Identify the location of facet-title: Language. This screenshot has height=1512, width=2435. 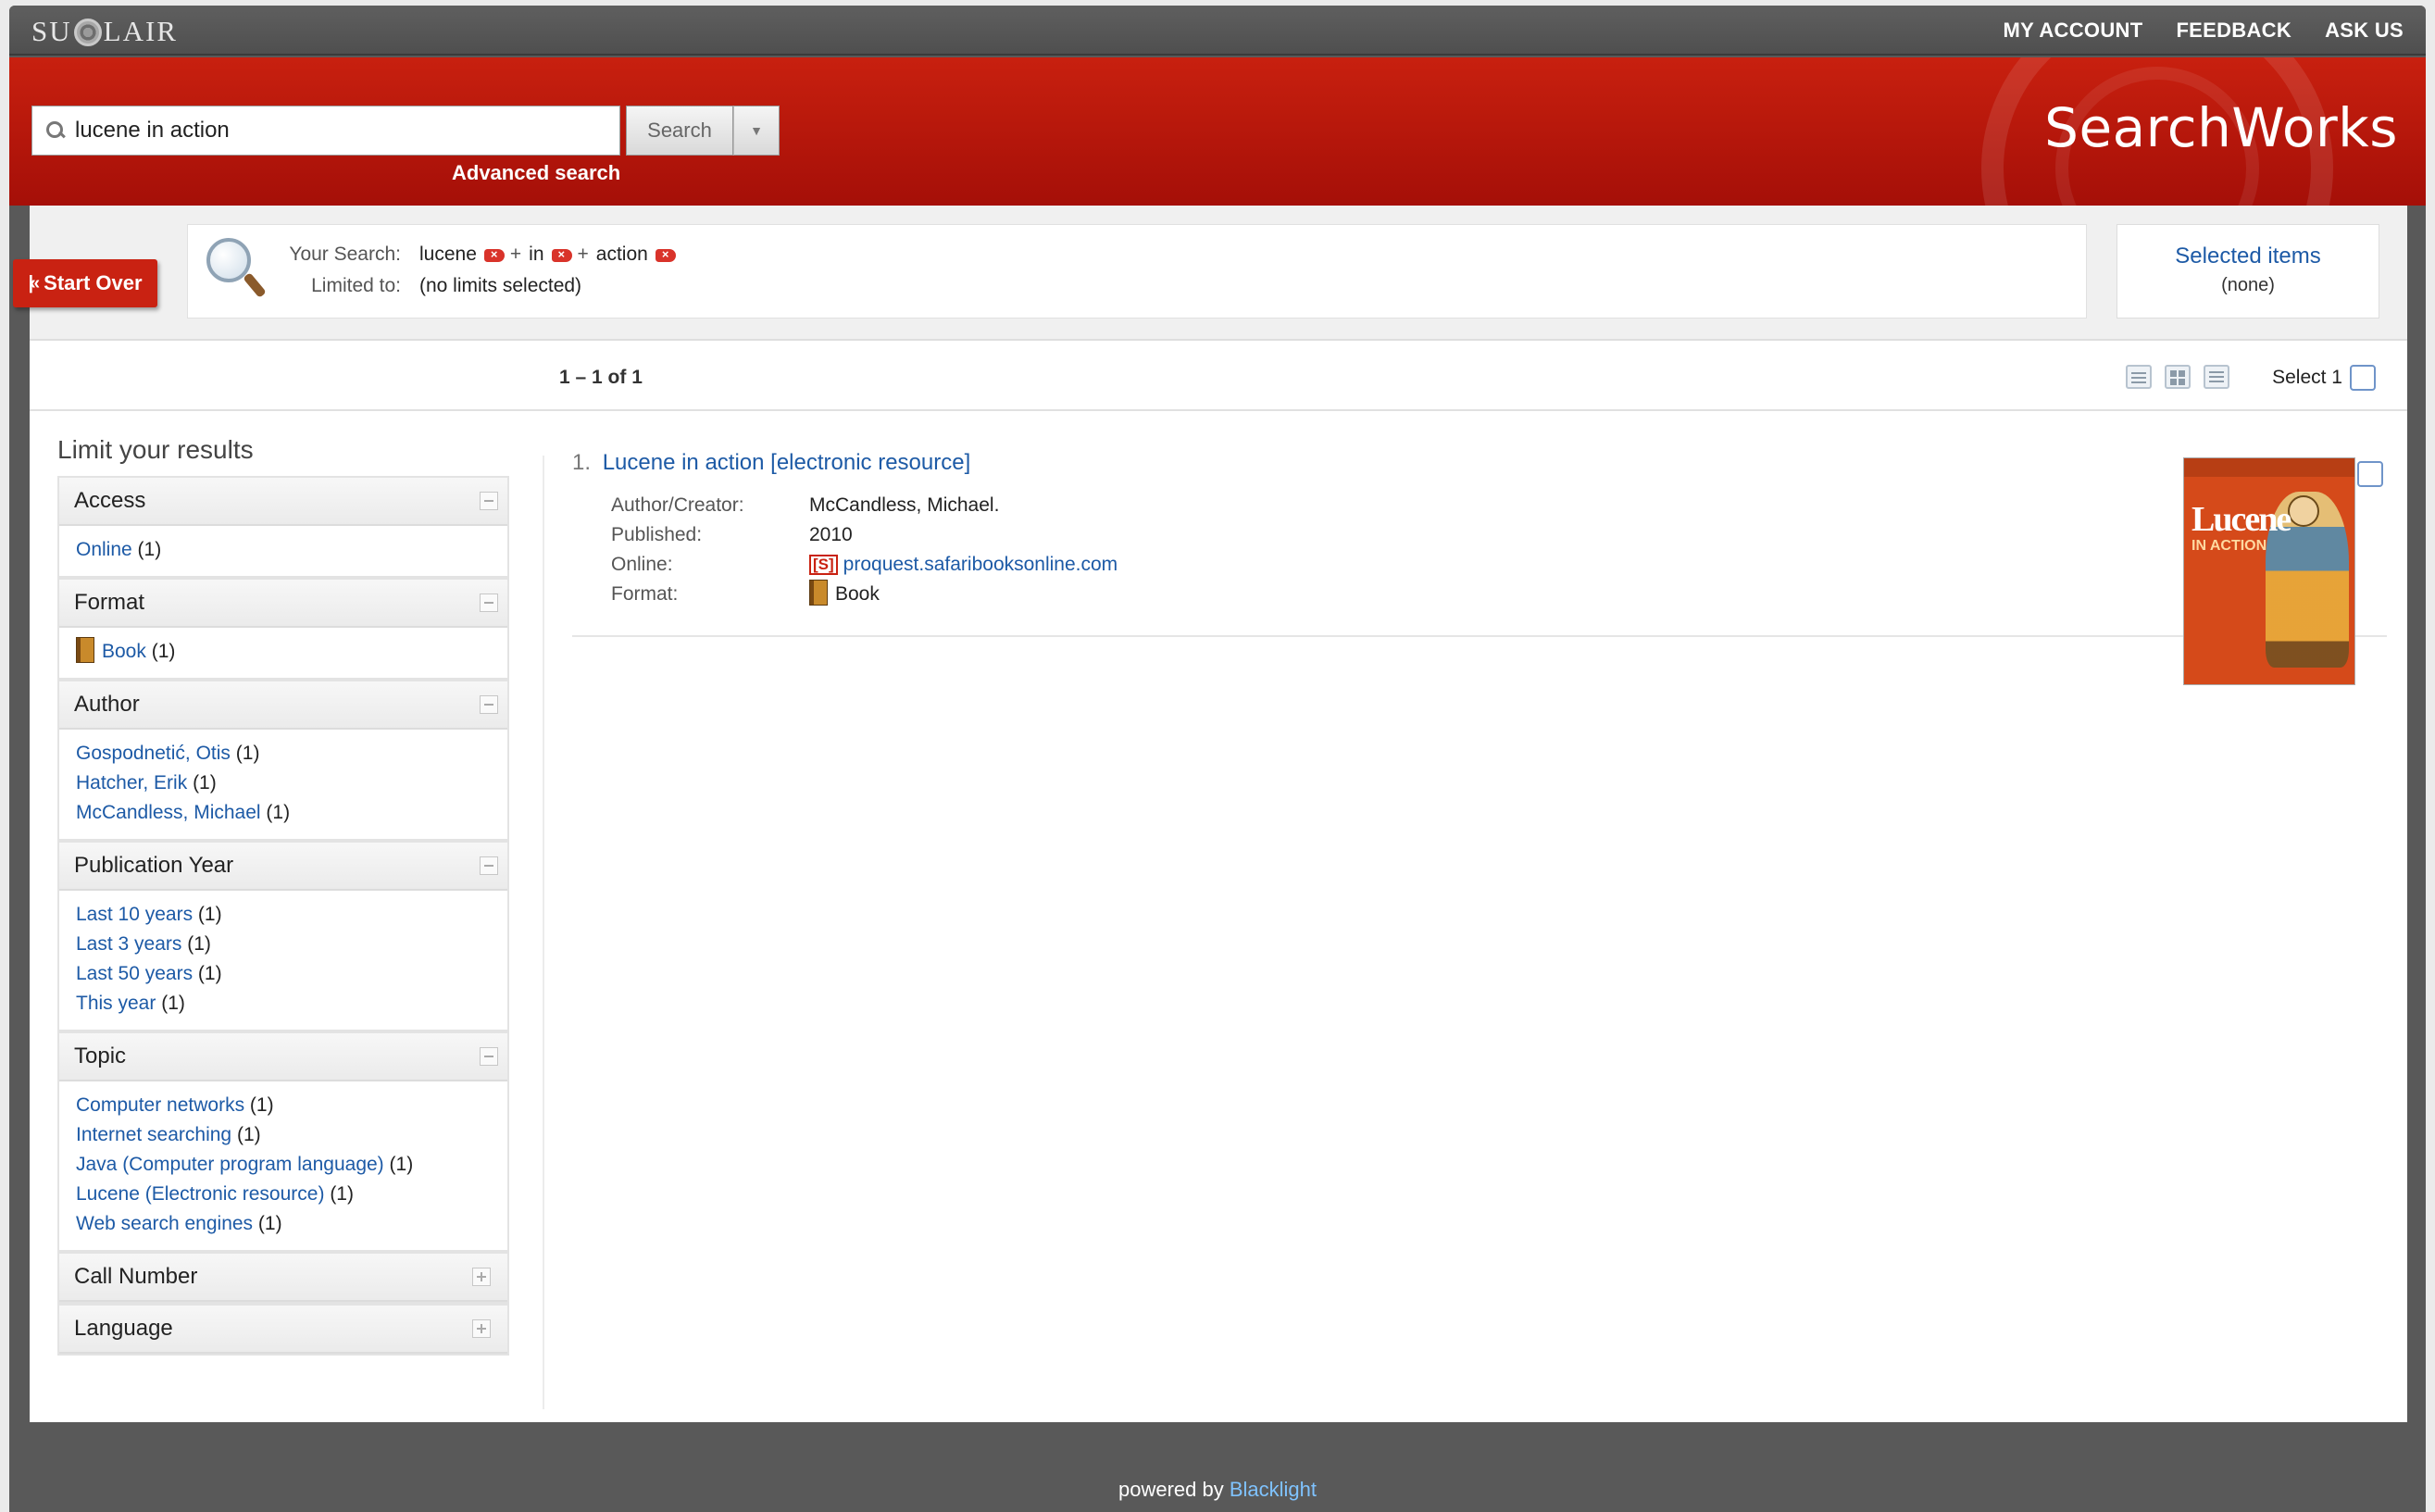
(123, 1329).